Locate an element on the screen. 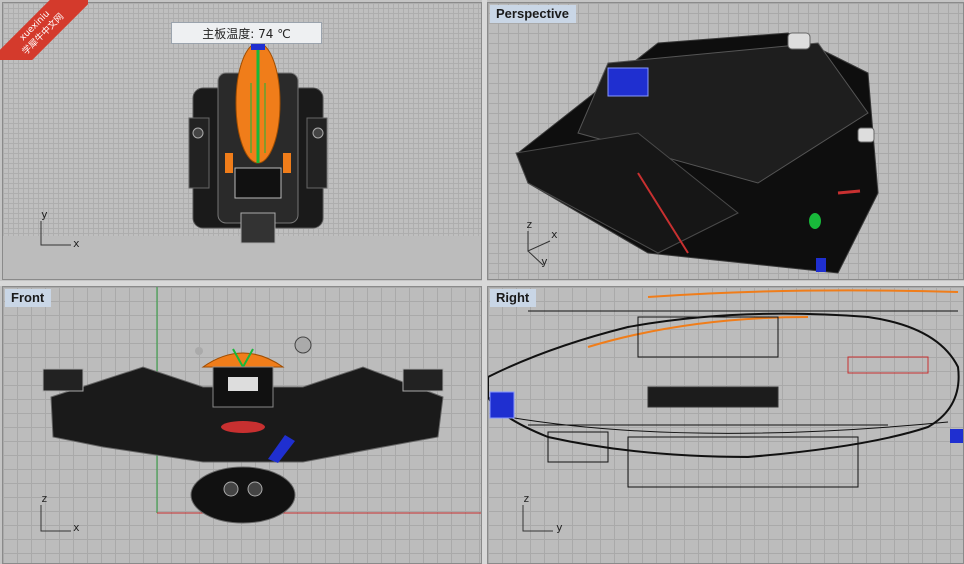 This screenshot has width=964, height=564. site-watermark: xuexiniu 学犀牛中文网 is located at coordinates (44, 30).